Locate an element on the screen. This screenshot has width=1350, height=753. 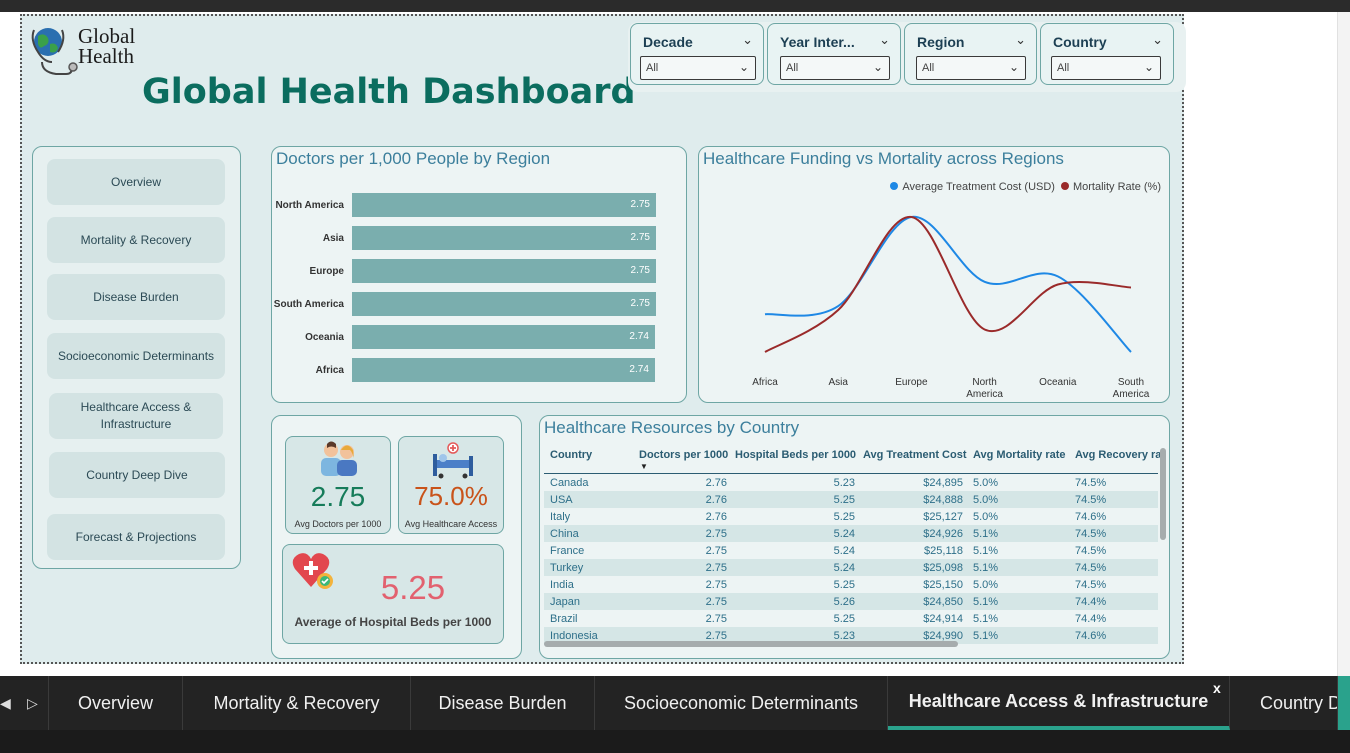
doctors-icon is located at coordinates (339, 458).